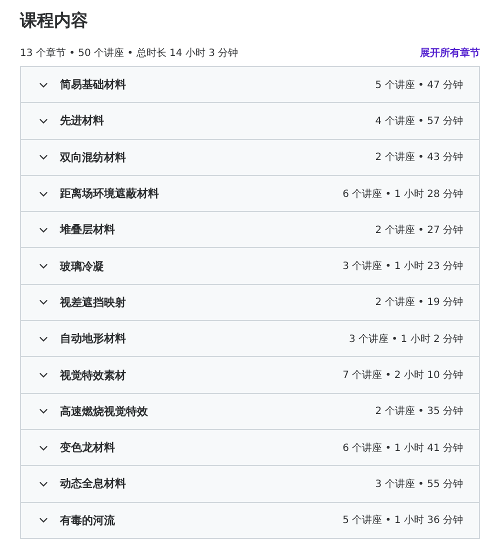  I want to click on section-row: 距离场环境遮蔽材料 6 个讲座 • 1 小时 28 分钟, so click(250, 193).